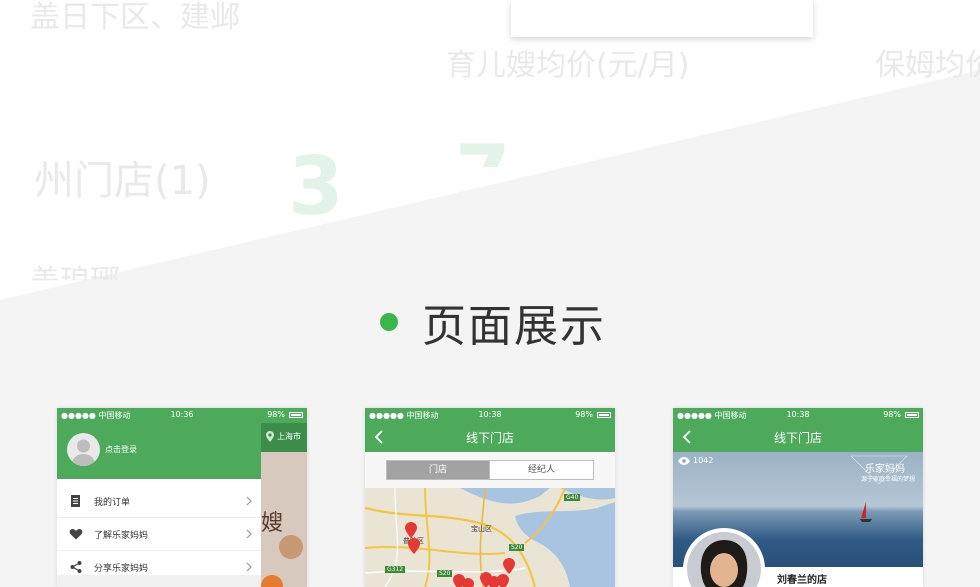 This screenshot has width=980, height=587. I want to click on ghost-text-store: 州门店(1), so click(122, 181).